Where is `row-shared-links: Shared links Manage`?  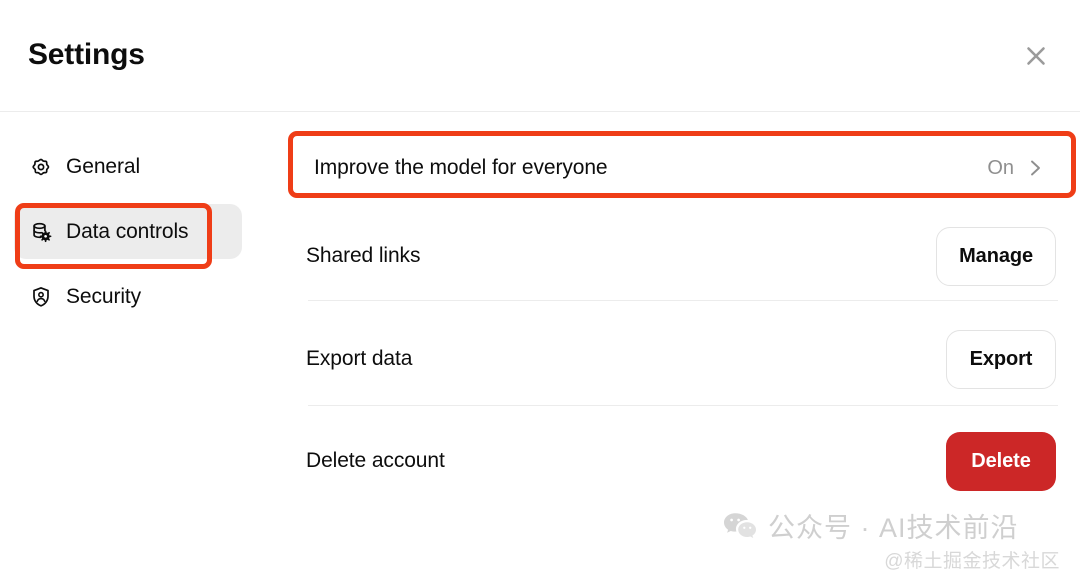
row-shared-links: Shared links Manage is located at coordinates (681, 256).